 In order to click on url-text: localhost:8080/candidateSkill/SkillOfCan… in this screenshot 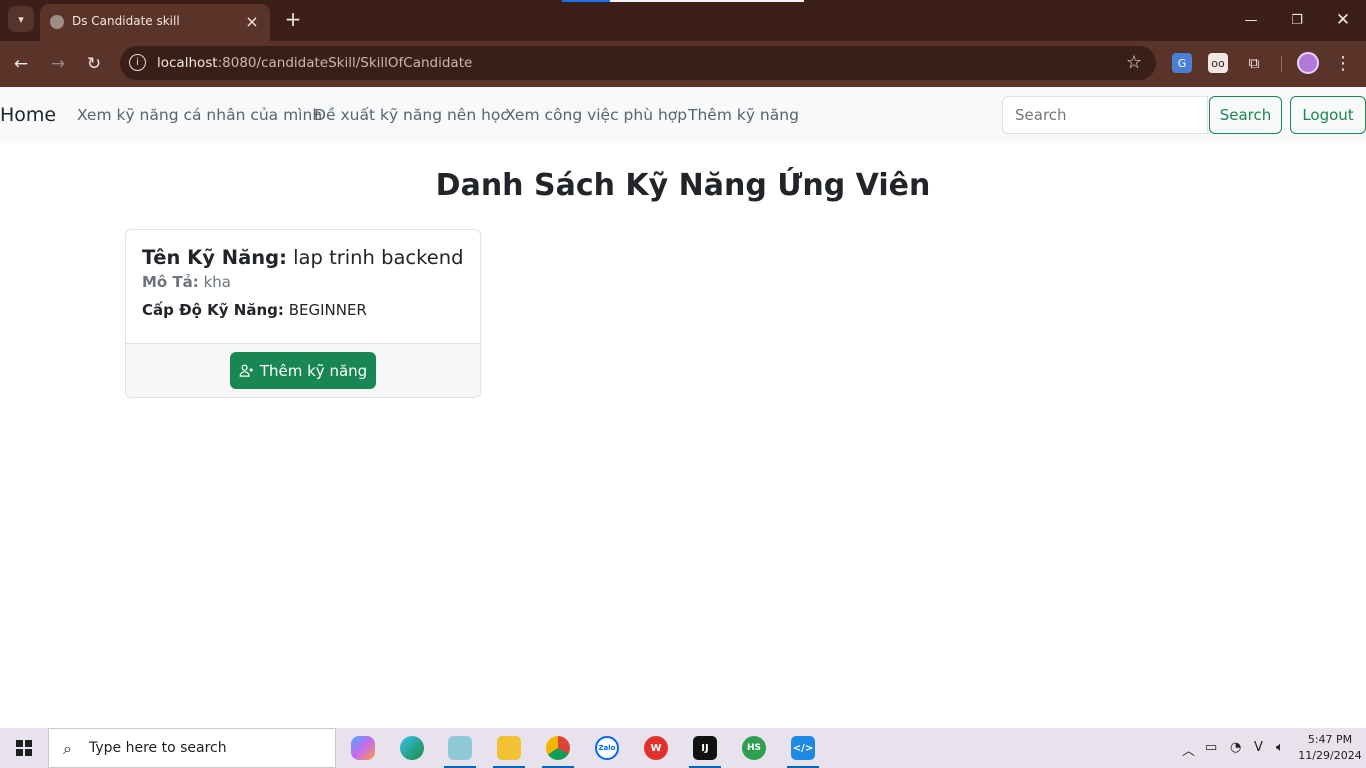, I will do `click(314, 63)`.